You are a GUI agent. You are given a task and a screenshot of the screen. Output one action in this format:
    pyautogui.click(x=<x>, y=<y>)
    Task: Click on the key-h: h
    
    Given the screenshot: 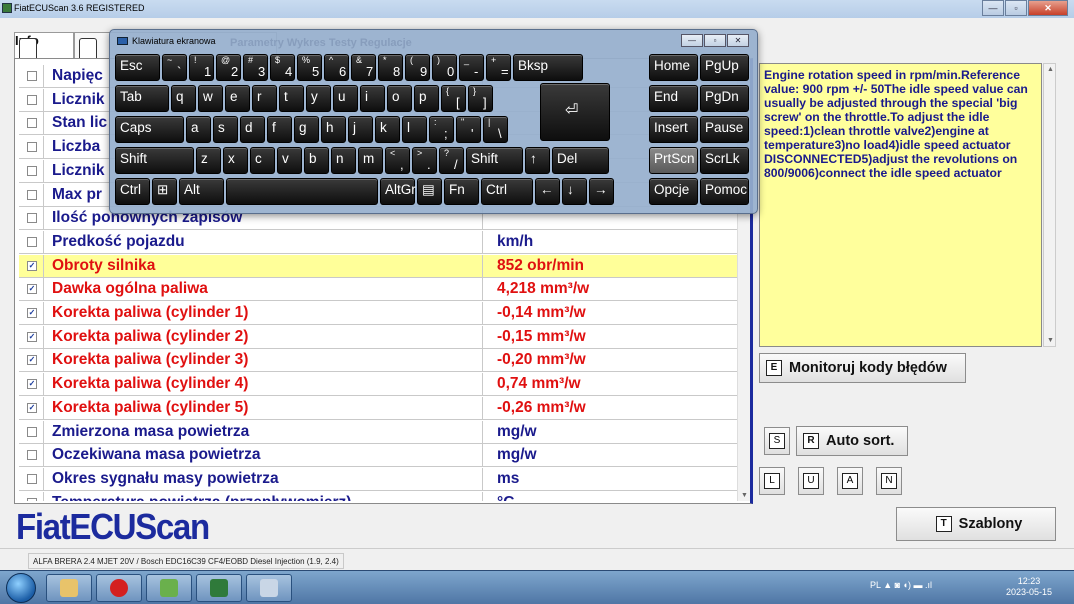 What is the action you would take?
    pyautogui.click(x=333, y=129)
    